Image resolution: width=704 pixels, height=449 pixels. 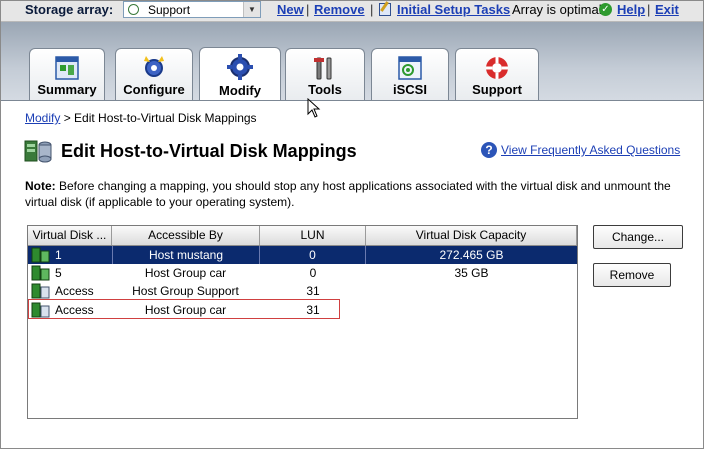 What do you see at coordinates (313, 291) in the screenshot?
I see `cell-lun: 31` at bounding box center [313, 291].